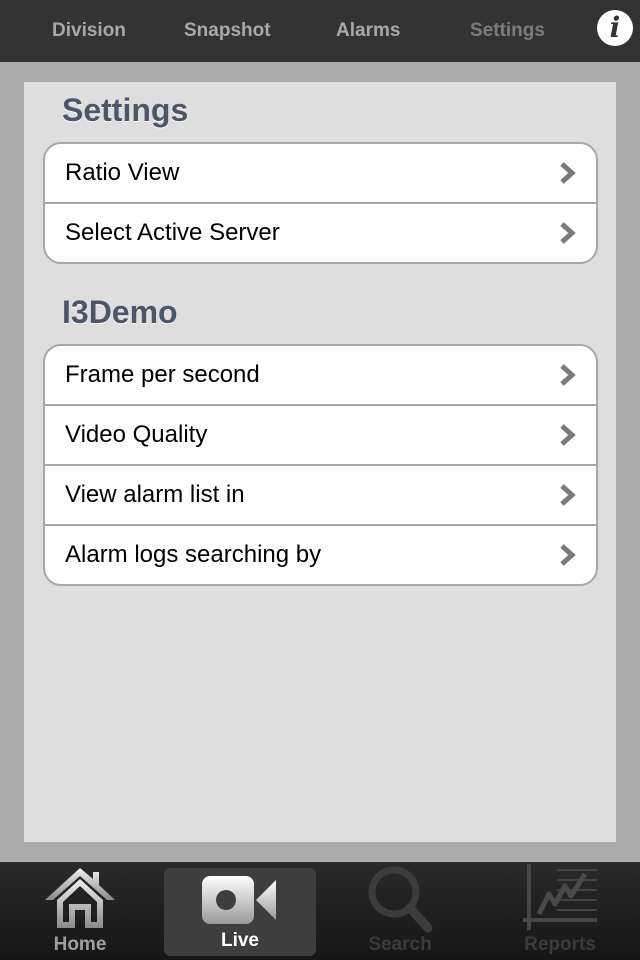 The width and height of the screenshot is (640, 960). What do you see at coordinates (193, 554) in the screenshot?
I see `row-label: Alarm logs searching by` at bounding box center [193, 554].